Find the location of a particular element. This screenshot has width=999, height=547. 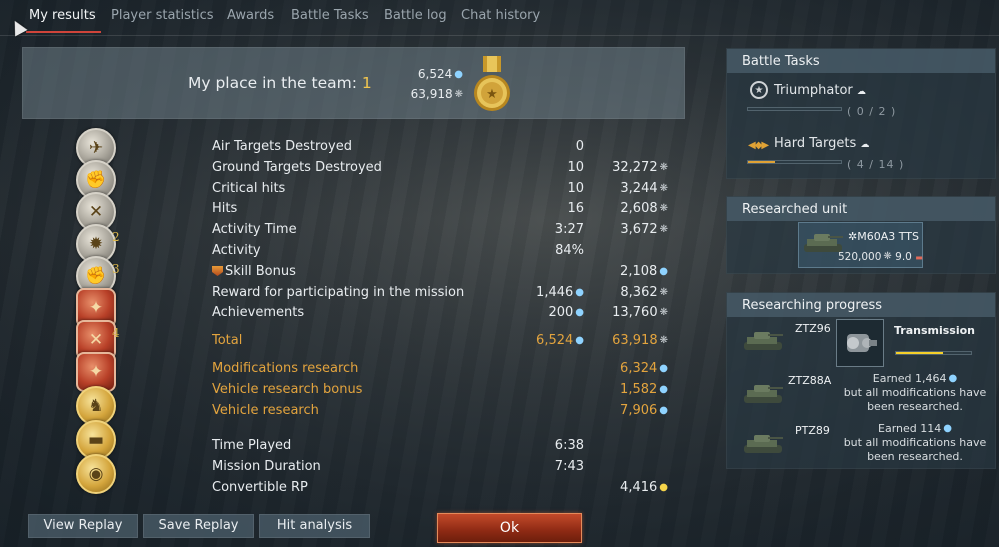

first-place-medal-icon: ★ is located at coordinates (492, 83).